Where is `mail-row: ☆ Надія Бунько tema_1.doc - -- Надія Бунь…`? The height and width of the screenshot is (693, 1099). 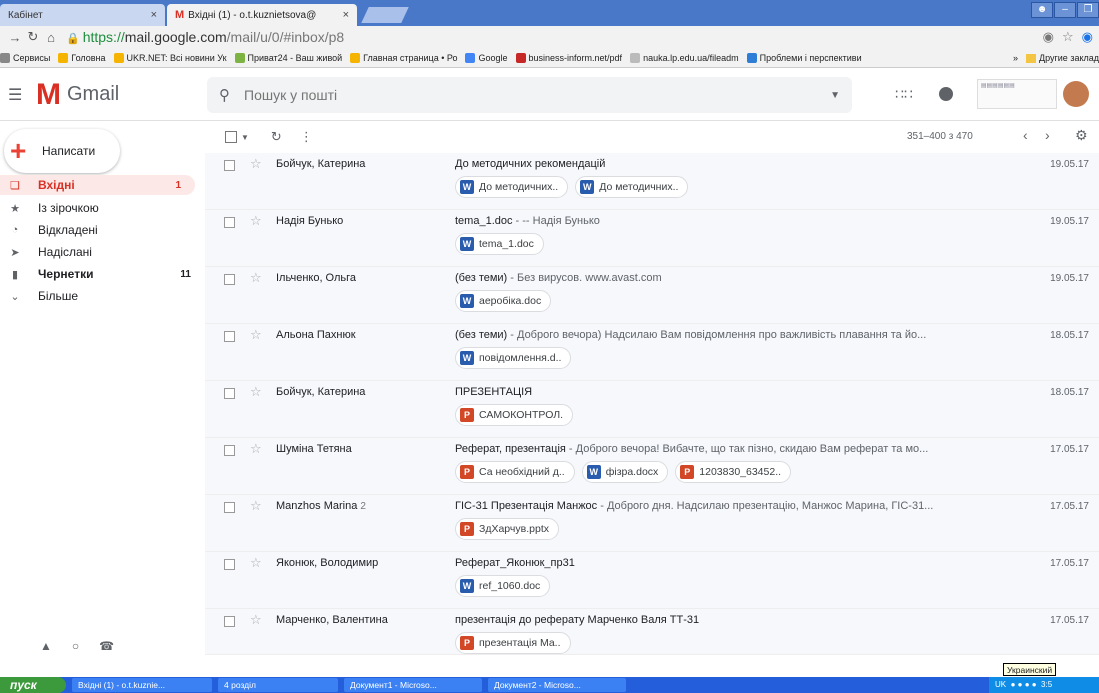
mail-row: ☆ Надія Бунько tema_1.doc - -- Надія Бунь… is located at coordinates (652, 238).